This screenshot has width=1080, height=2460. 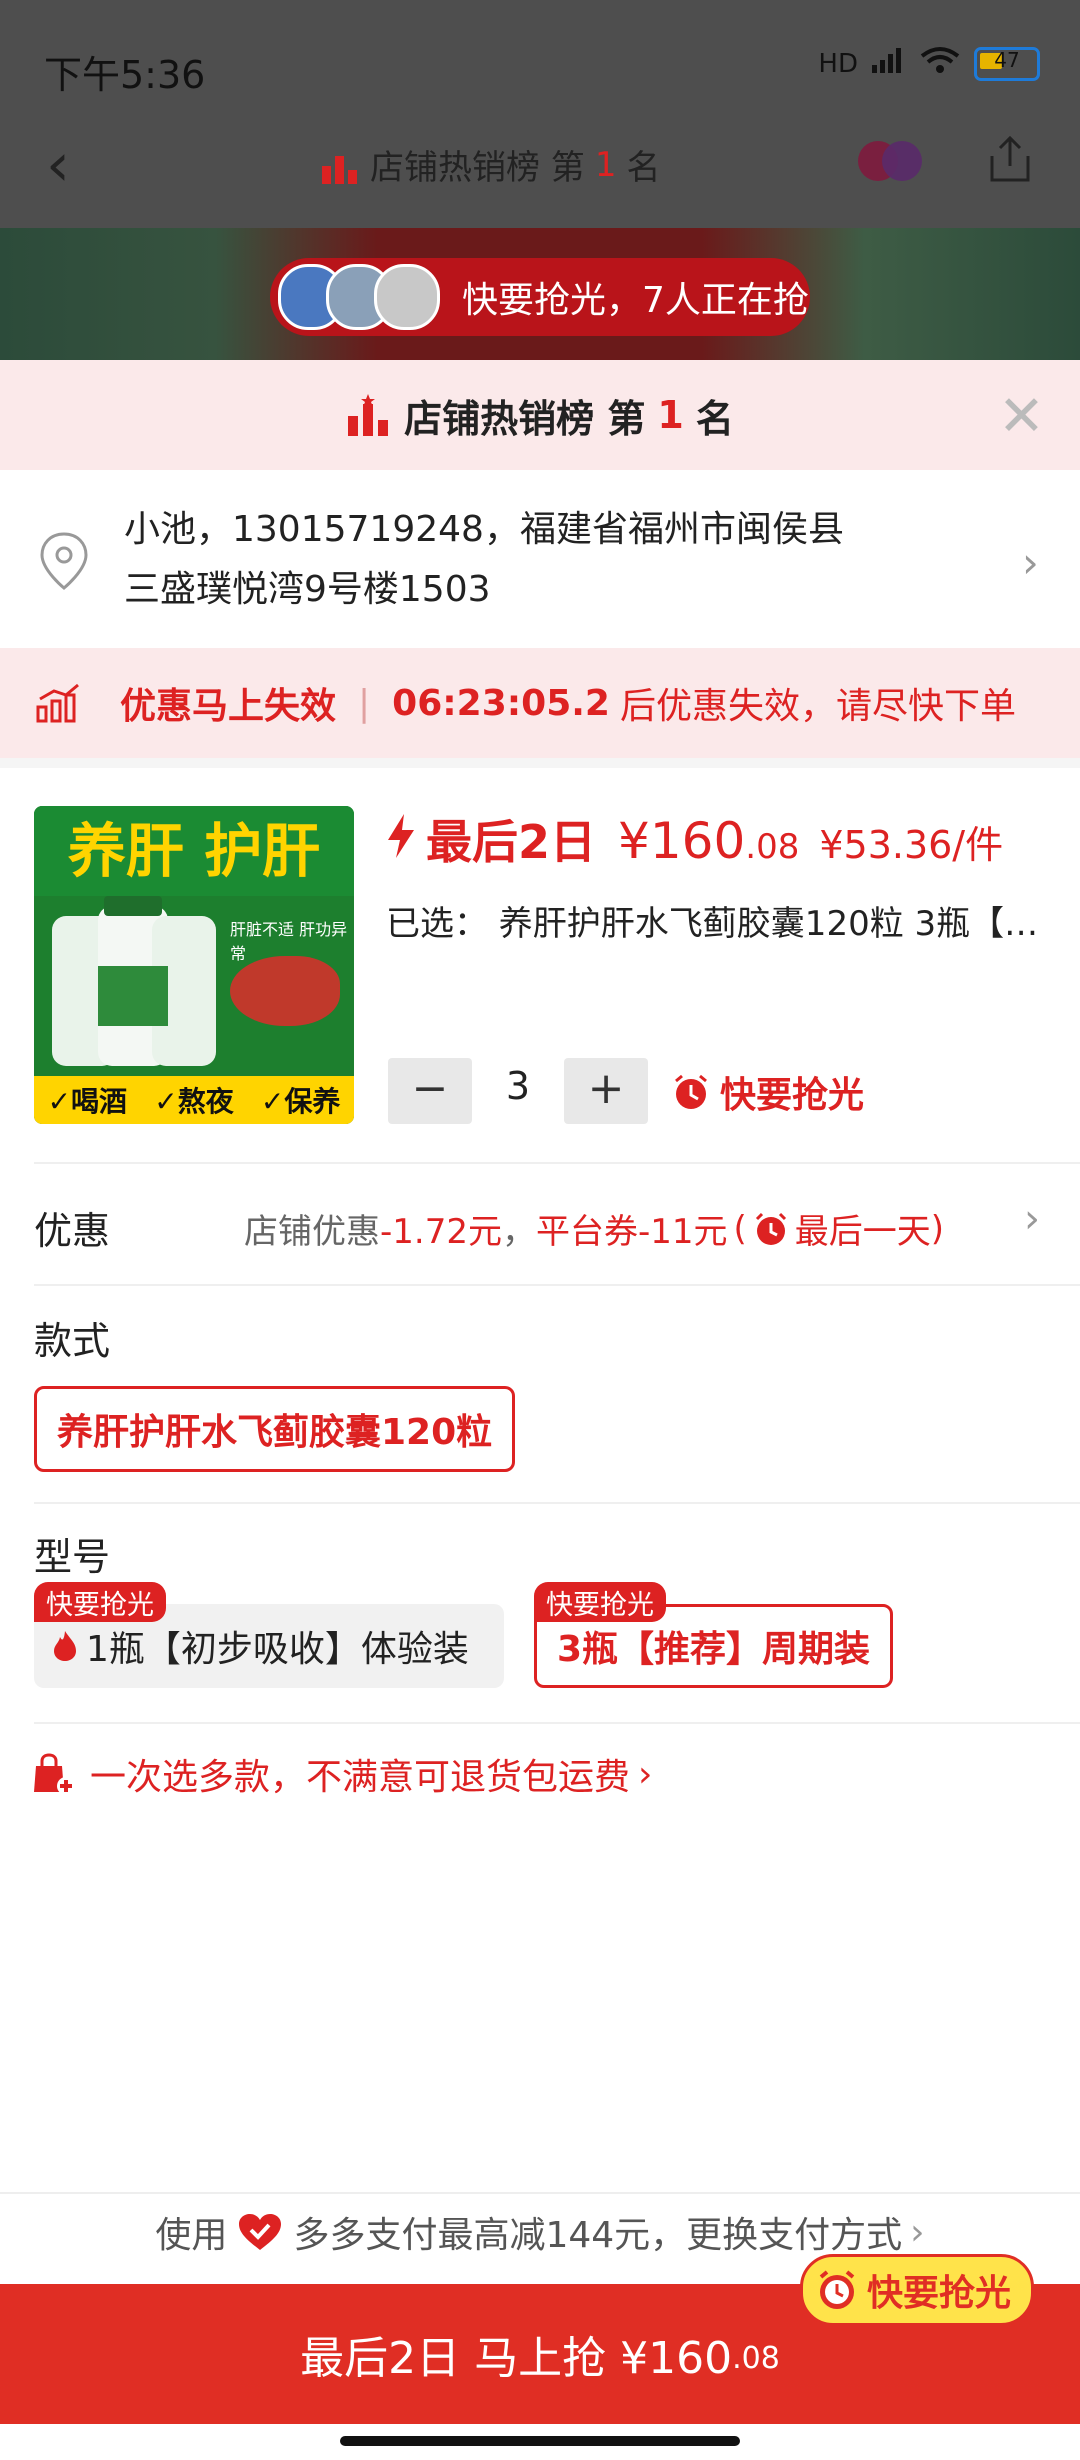 I want to click on multi-select-notice: 一次选多款，不满意可退货包运费 ›, so click(x=341, y=1774).